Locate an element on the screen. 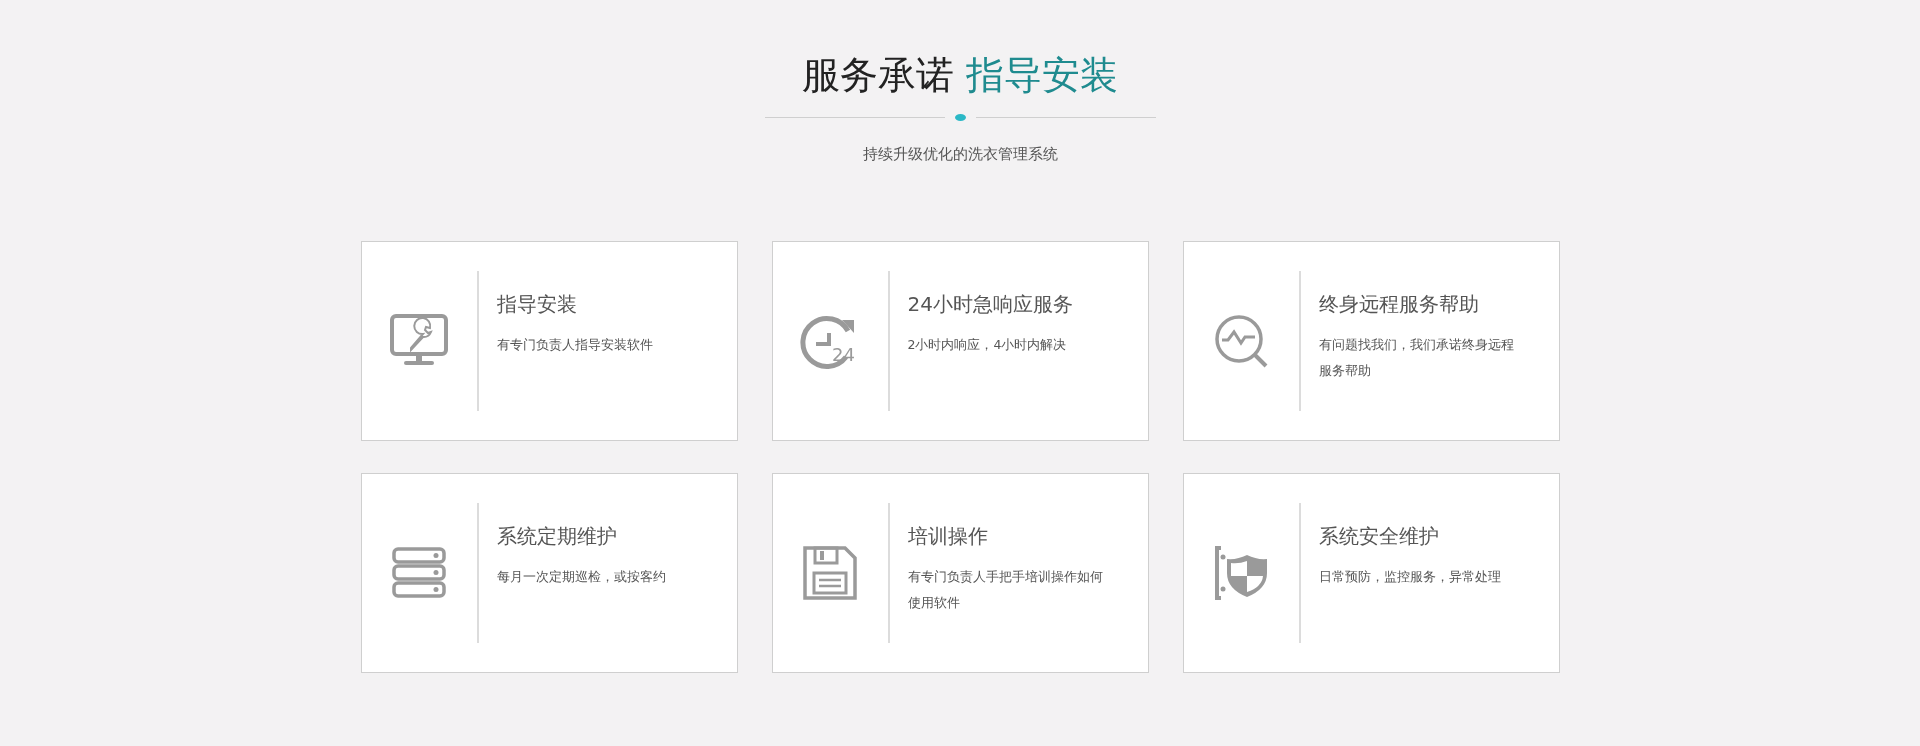 Image resolution: width=1920 pixels, height=746 pixels. card-title: 系统定期维护 is located at coordinates (557, 536).